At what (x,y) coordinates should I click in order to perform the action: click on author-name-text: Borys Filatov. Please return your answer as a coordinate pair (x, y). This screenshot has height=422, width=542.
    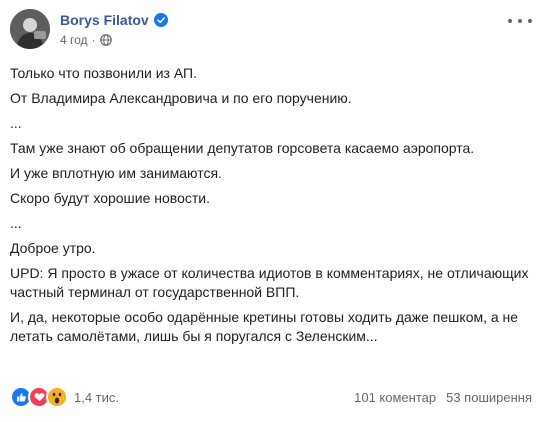
    Looking at the image, I should click on (104, 20).